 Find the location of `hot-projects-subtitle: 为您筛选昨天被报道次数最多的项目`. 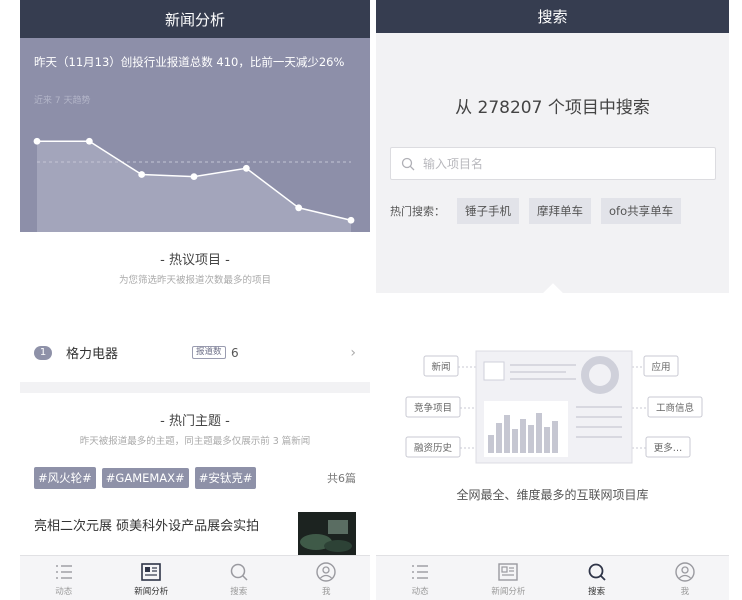

hot-projects-subtitle: 为您筛选昨天被报道次数最多的项目 is located at coordinates (194, 280).